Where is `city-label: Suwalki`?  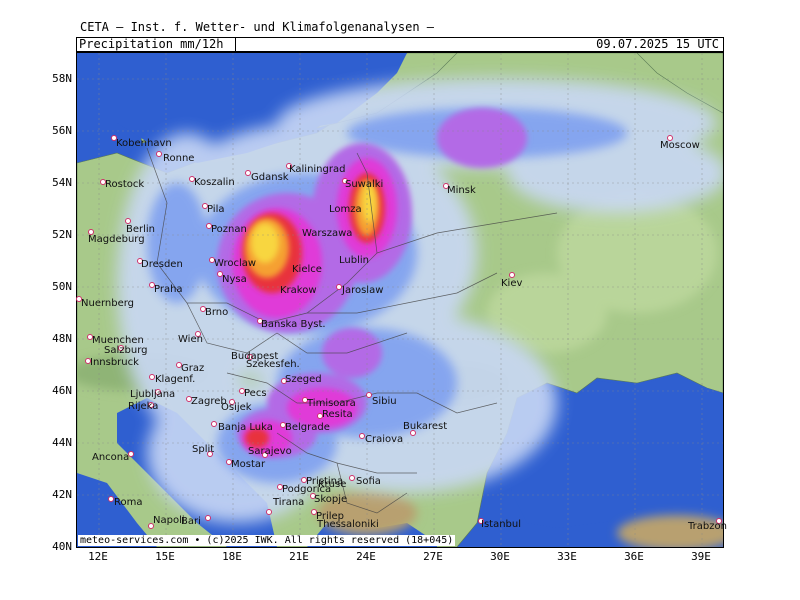 city-label: Suwalki is located at coordinates (364, 184).